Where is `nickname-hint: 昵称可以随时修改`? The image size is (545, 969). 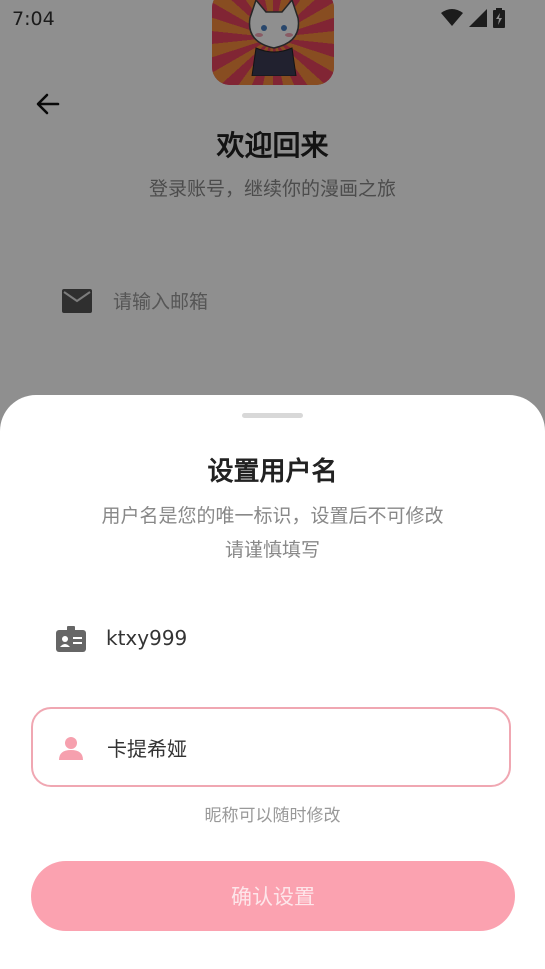
nickname-hint: 昵称可以随时修改 is located at coordinates (272, 816).